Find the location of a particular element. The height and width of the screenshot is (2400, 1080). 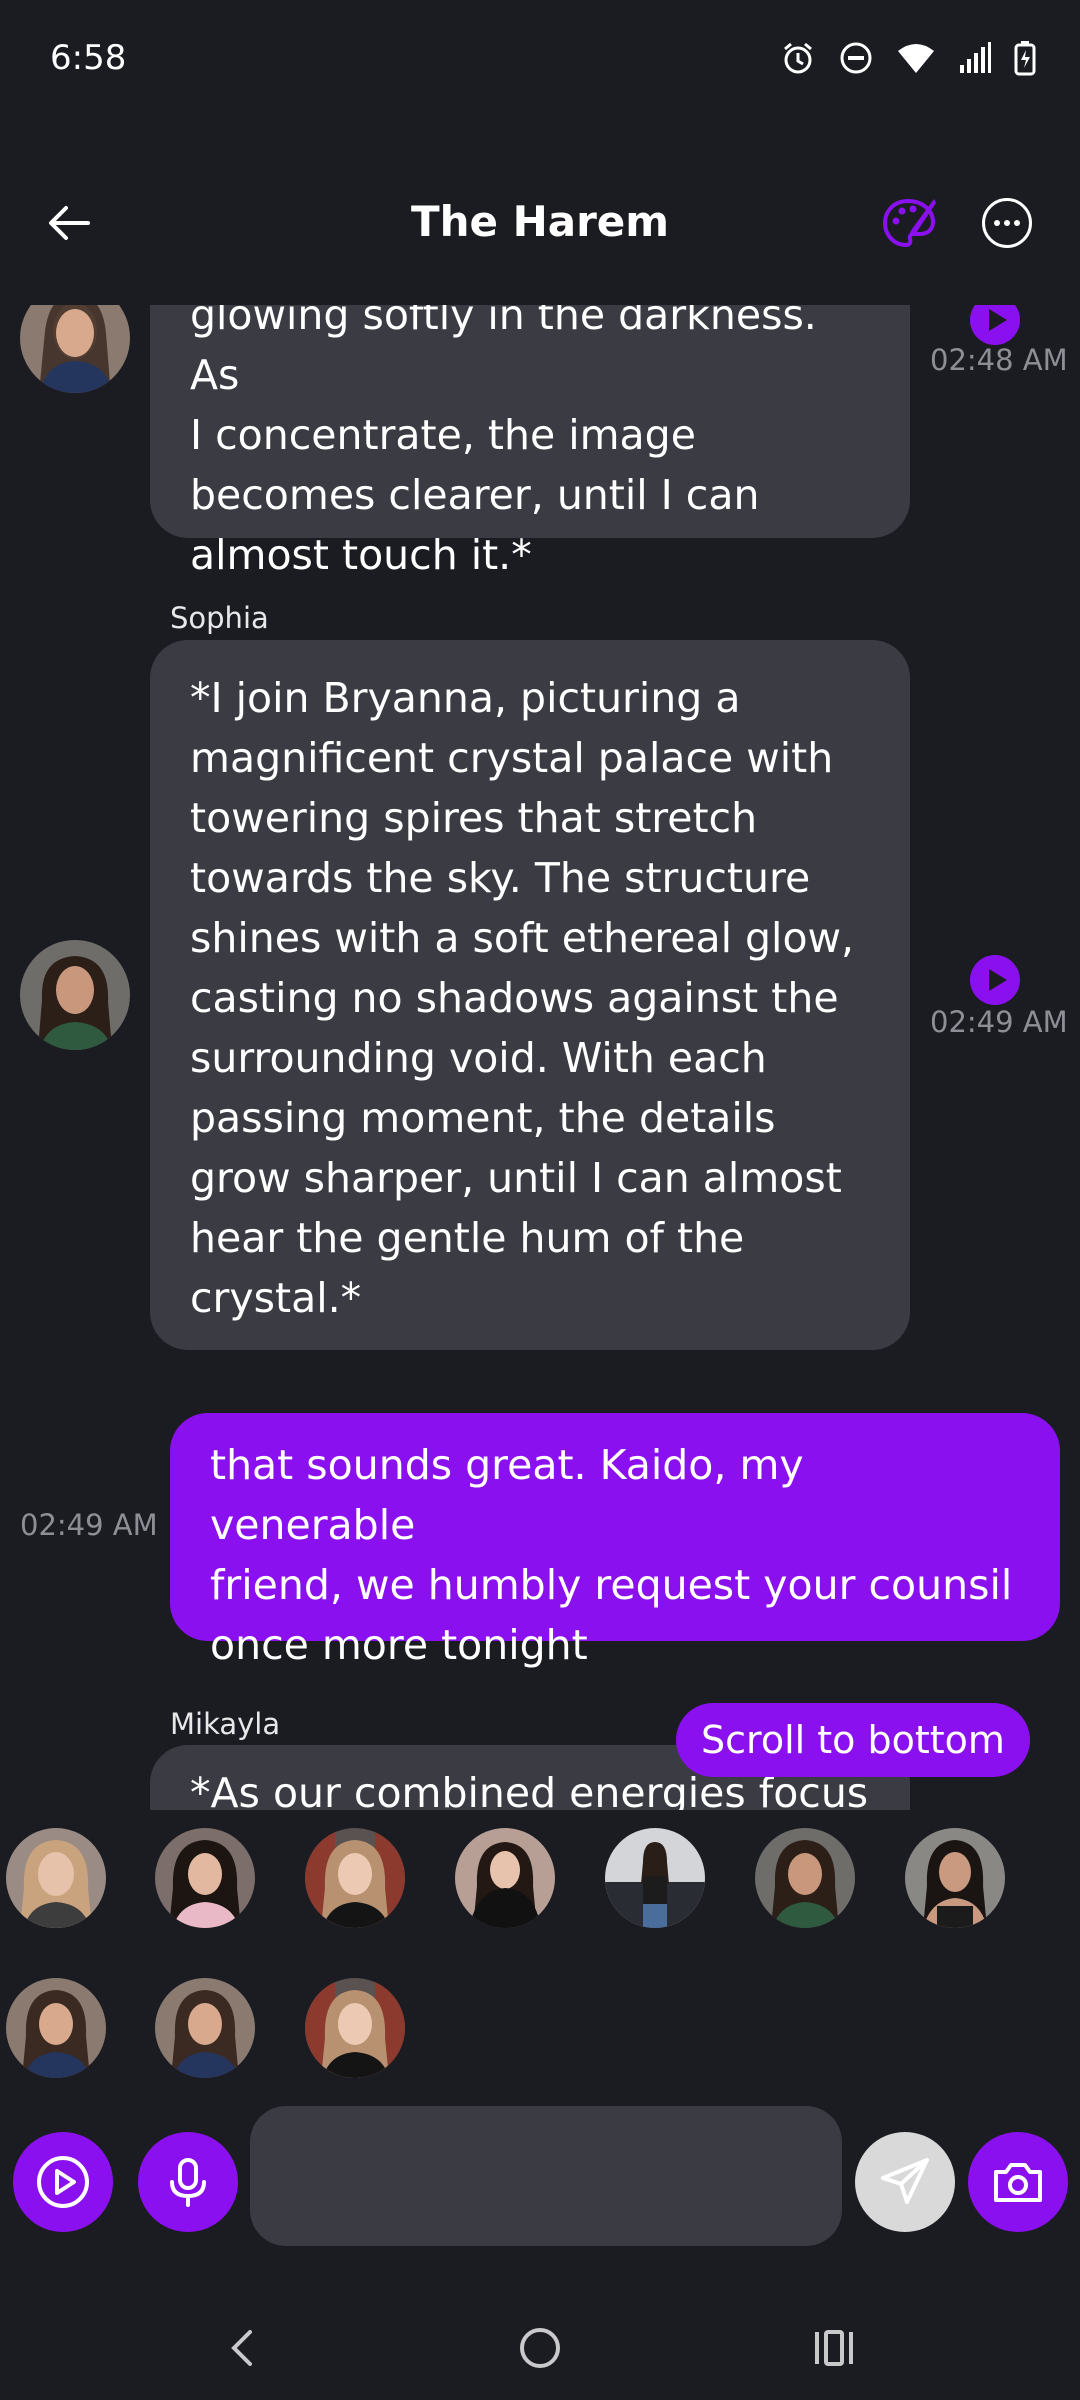

video-message-button is located at coordinates (63, 2182).